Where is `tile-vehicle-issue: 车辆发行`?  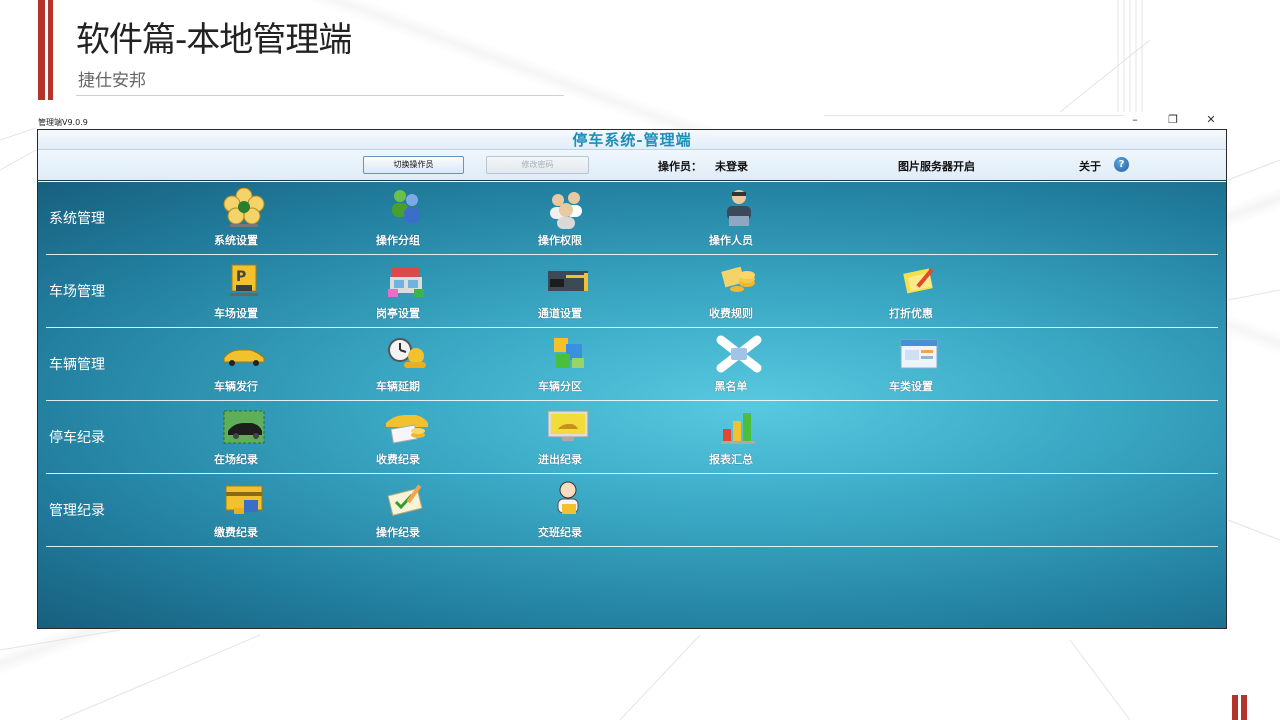 tile-vehicle-issue: 车辆发行 is located at coordinates (236, 366).